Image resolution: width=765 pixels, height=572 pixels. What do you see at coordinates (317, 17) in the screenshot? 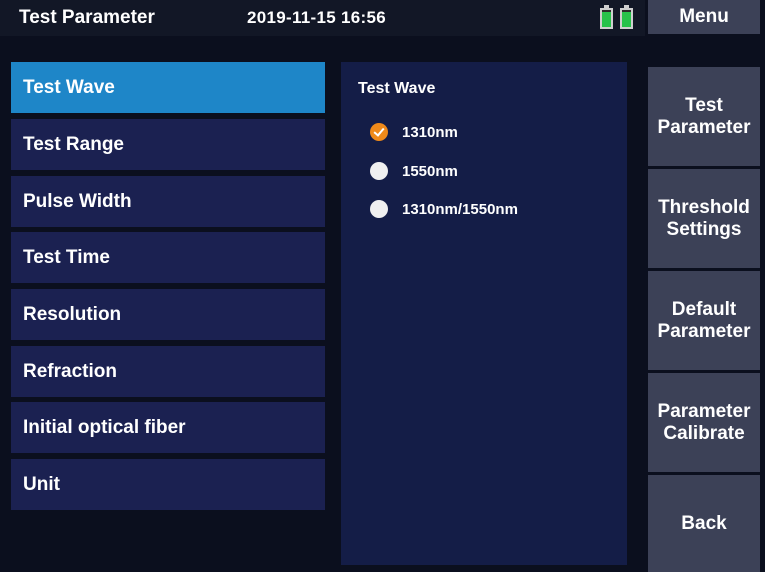
I see `datetime-display: 2019-11-15 16:56` at bounding box center [317, 17].